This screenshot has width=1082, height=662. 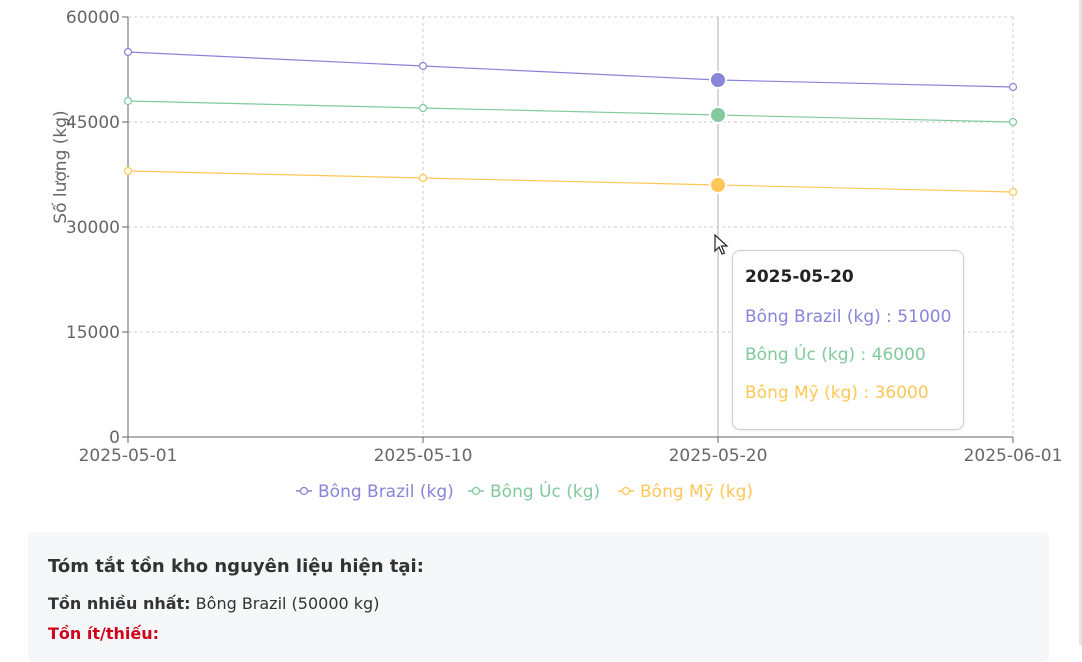 What do you see at coordinates (848, 317) in the screenshot?
I see `tooltip-row-brazil: Bông Brazil (kg) : 51000` at bounding box center [848, 317].